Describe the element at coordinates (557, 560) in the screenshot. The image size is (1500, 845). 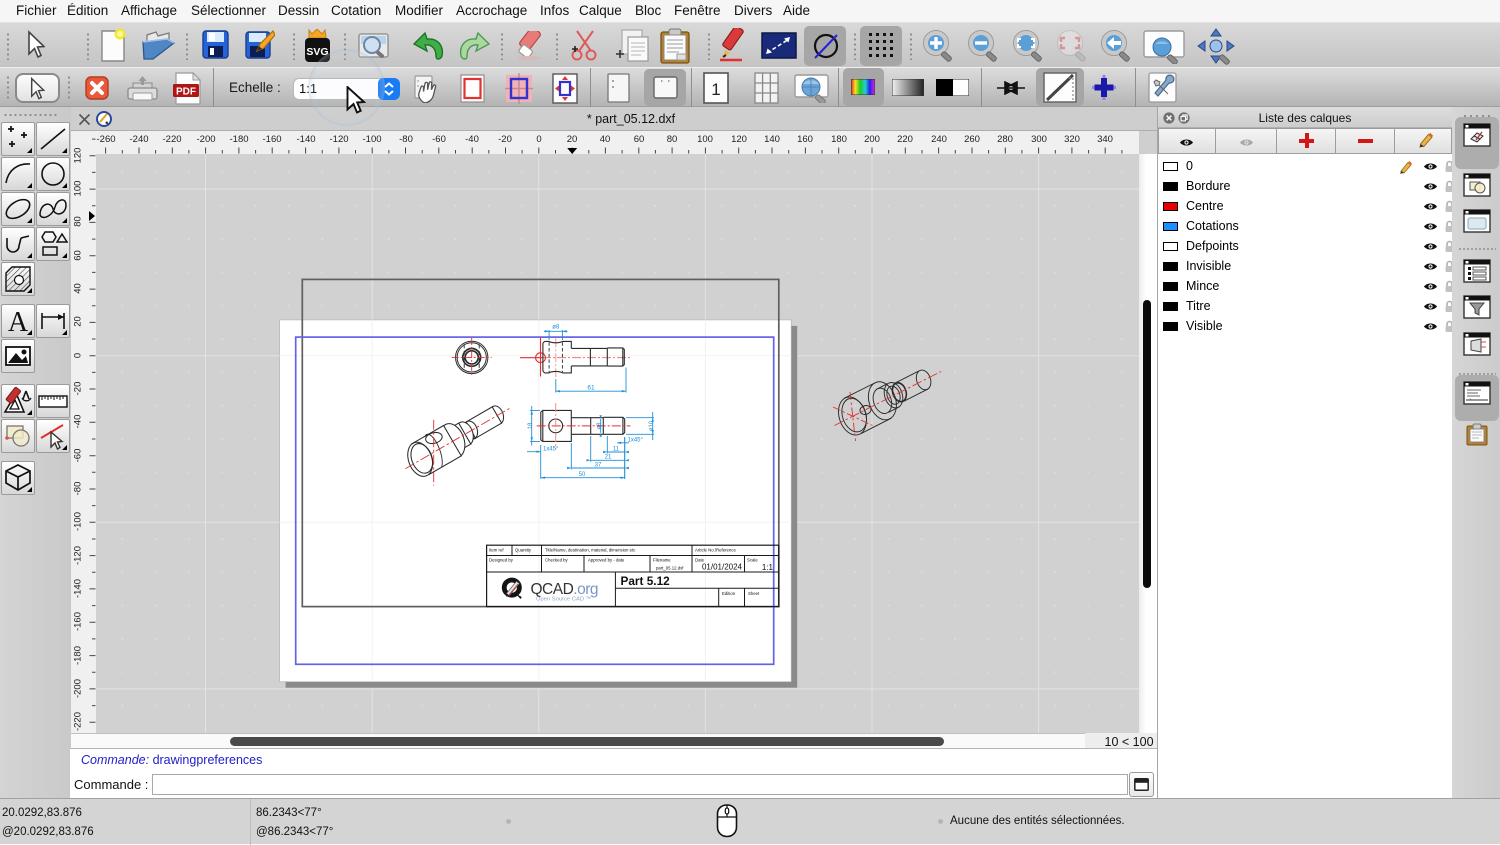
I see `svg-text: Checked by` at that location.